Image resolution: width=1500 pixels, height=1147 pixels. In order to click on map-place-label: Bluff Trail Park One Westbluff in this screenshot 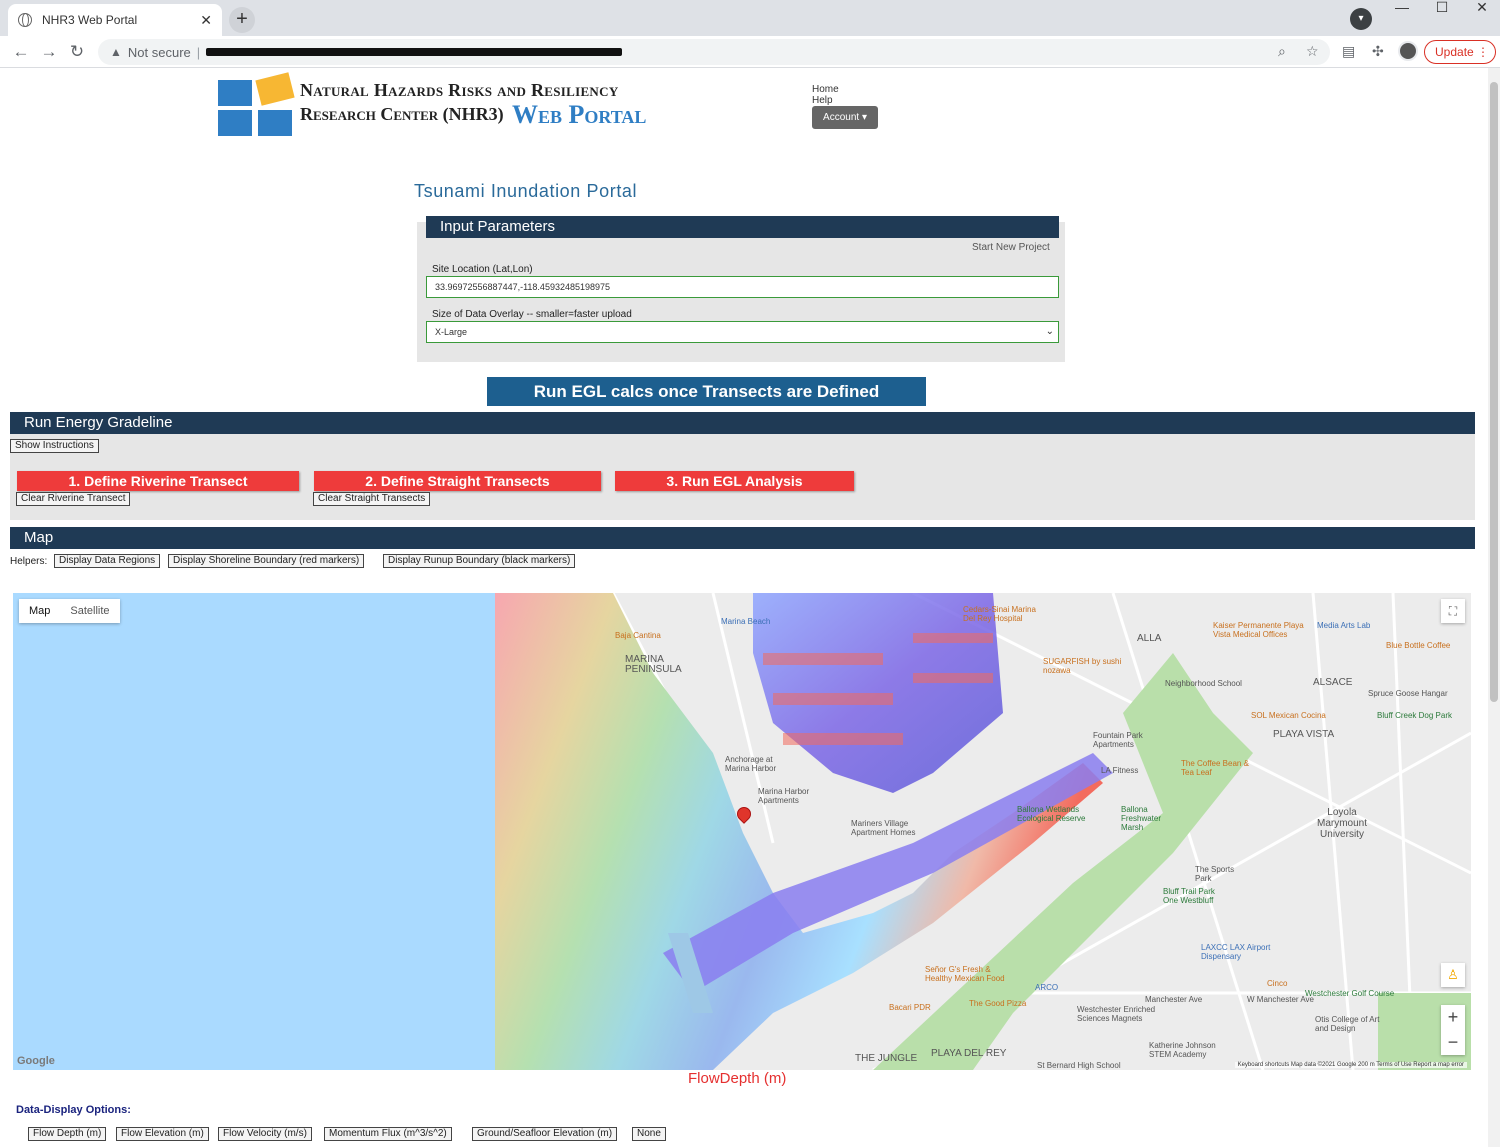, I will do `click(1193, 896)`.